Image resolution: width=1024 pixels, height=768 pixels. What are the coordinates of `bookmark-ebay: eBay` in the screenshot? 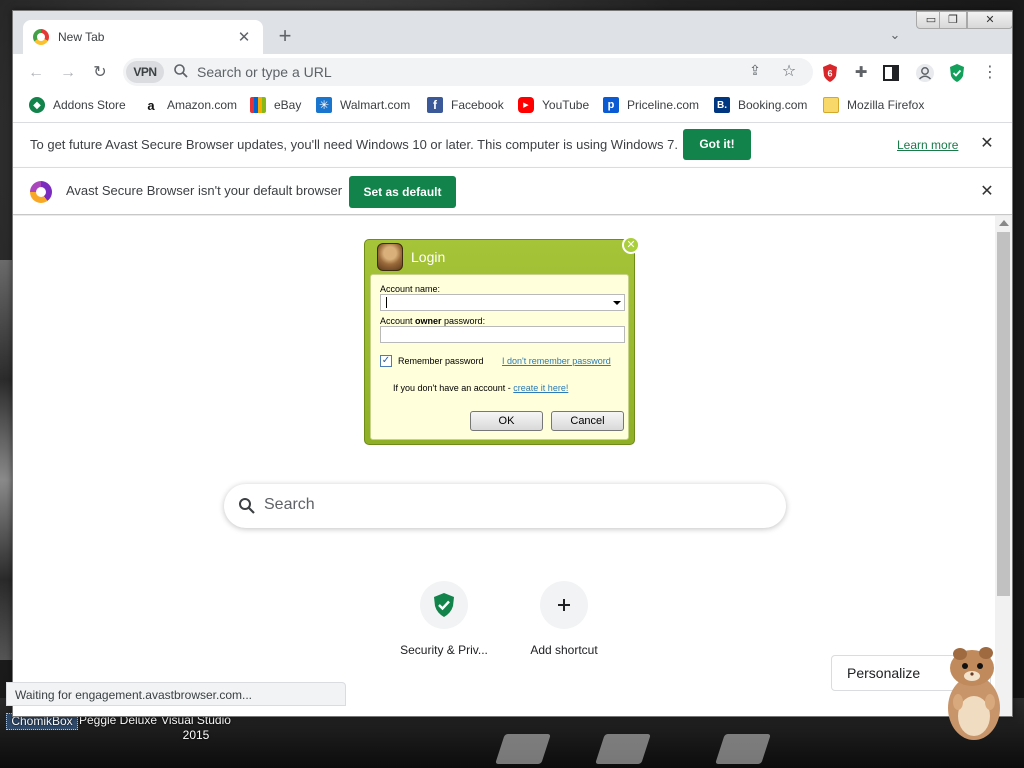 It's located at (275, 105).